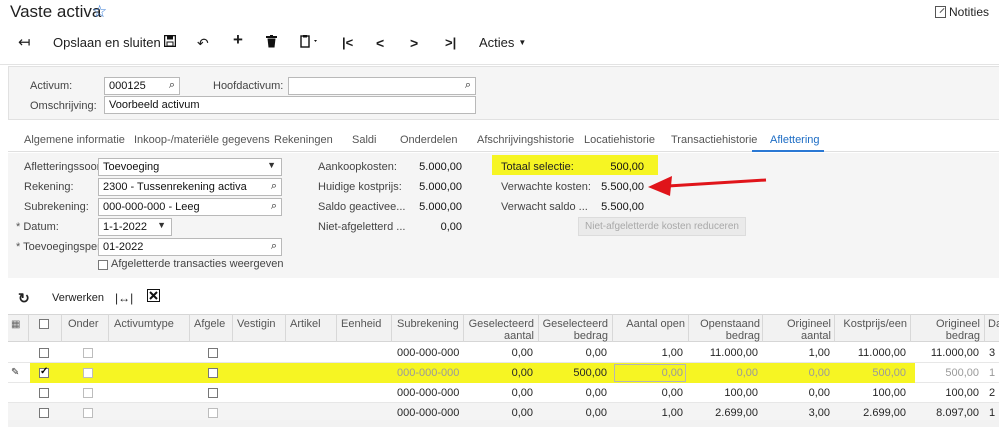 This screenshot has height=427, width=999. Describe the element at coordinates (819, 413) in the screenshot. I see `cell-orig-aantal: 3,00` at that location.